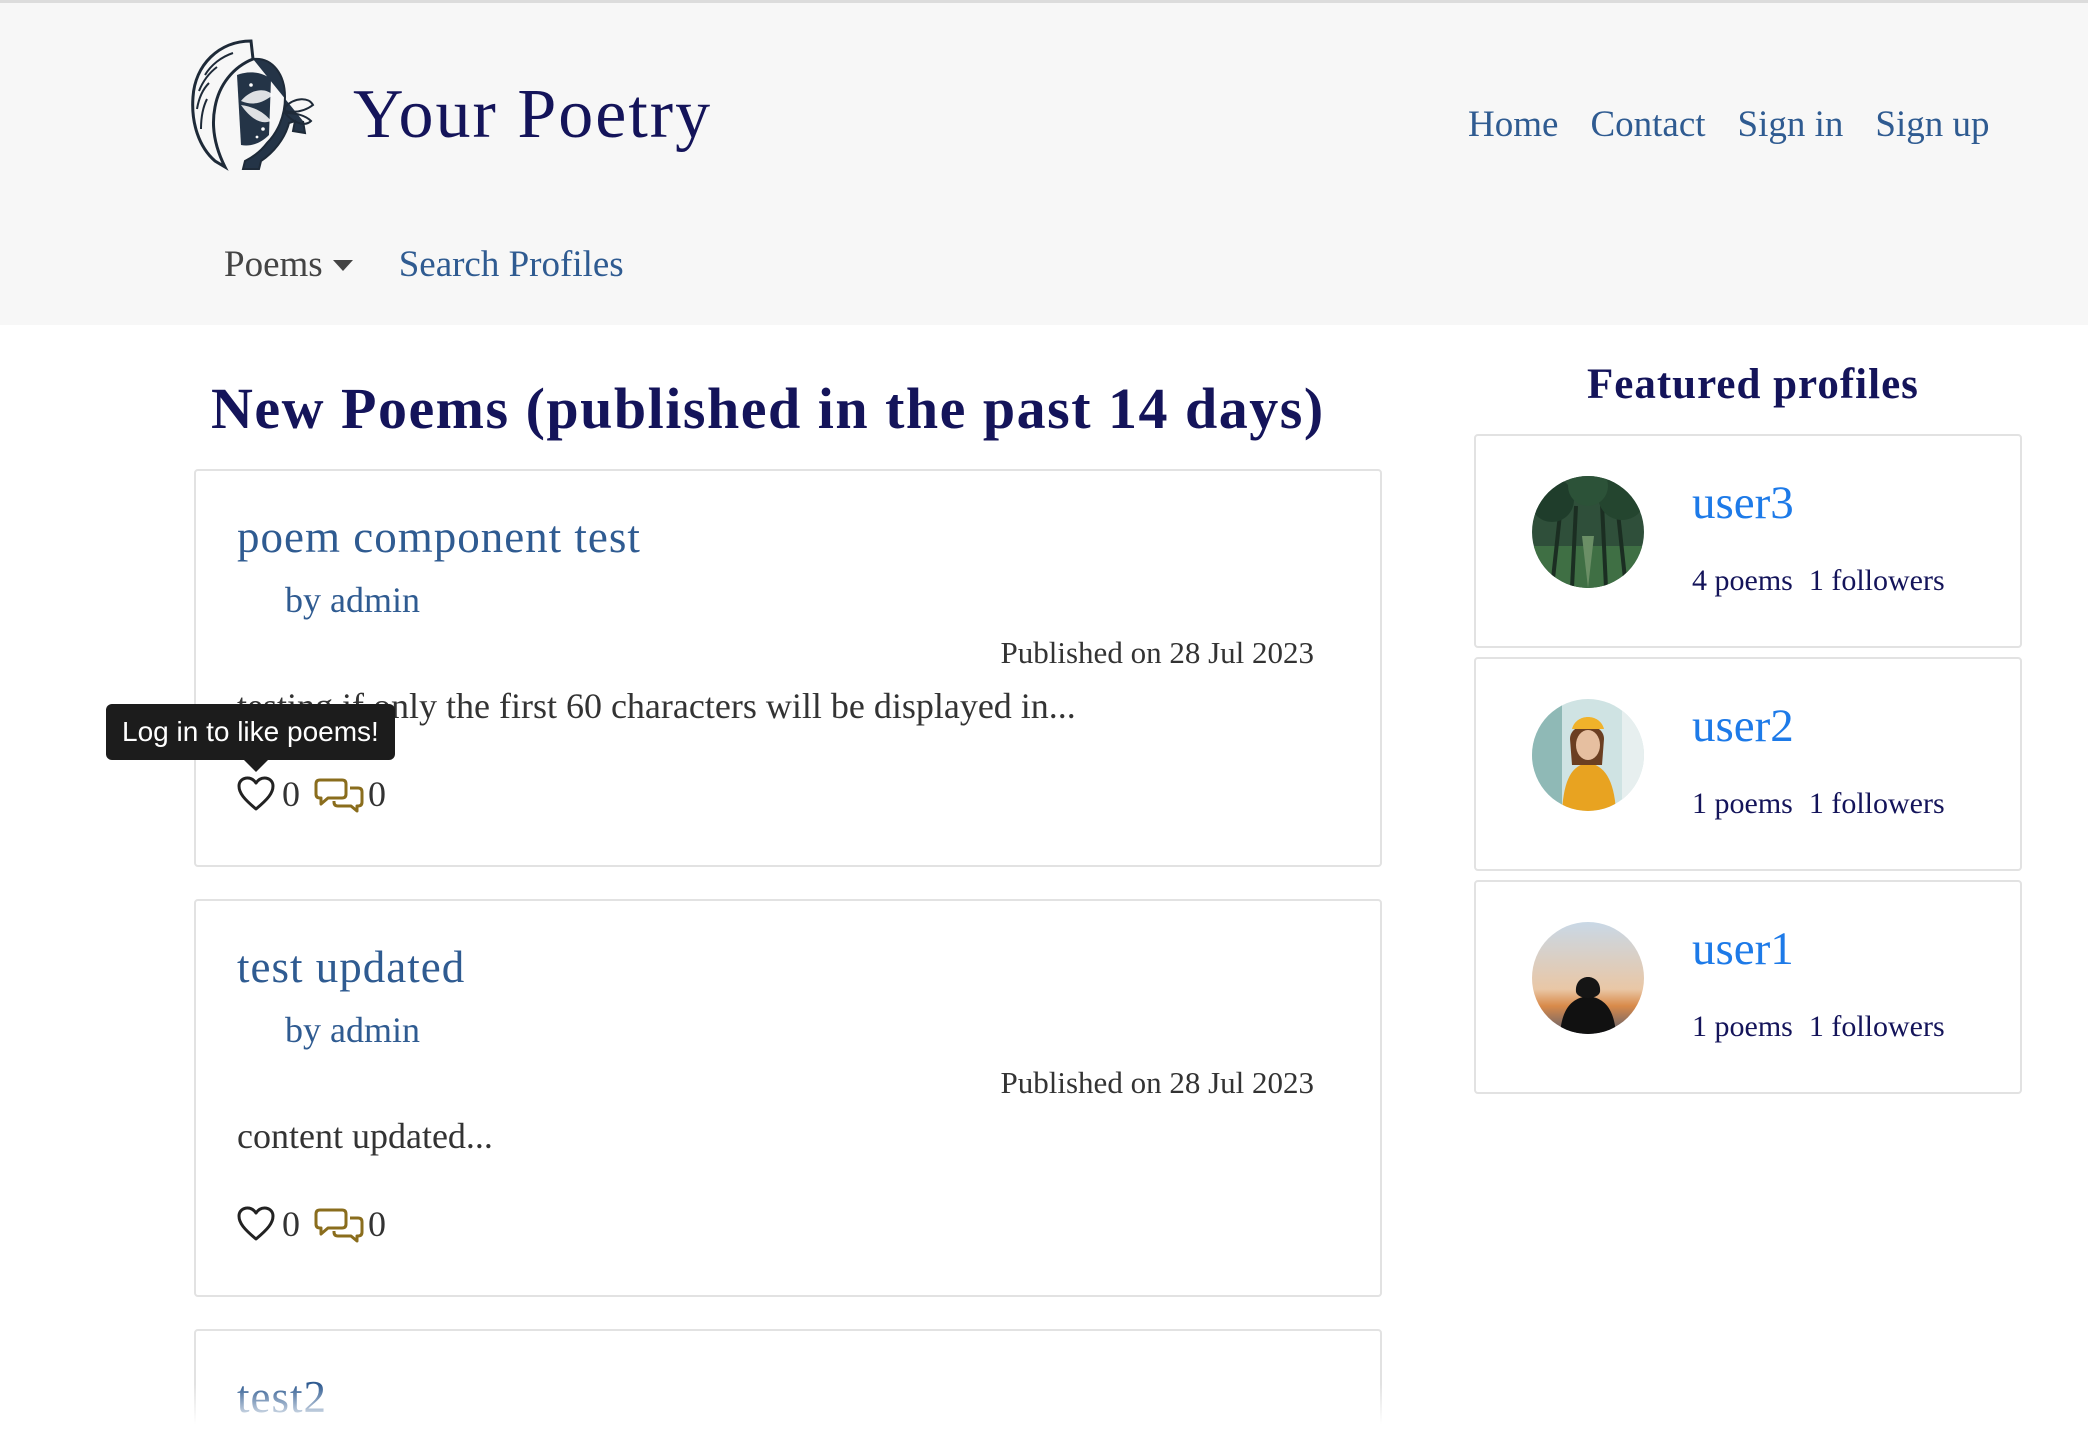 The height and width of the screenshot is (1434, 2088). What do you see at coordinates (1932, 124) in the screenshot?
I see `nav-link-sign-up: Sign up` at bounding box center [1932, 124].